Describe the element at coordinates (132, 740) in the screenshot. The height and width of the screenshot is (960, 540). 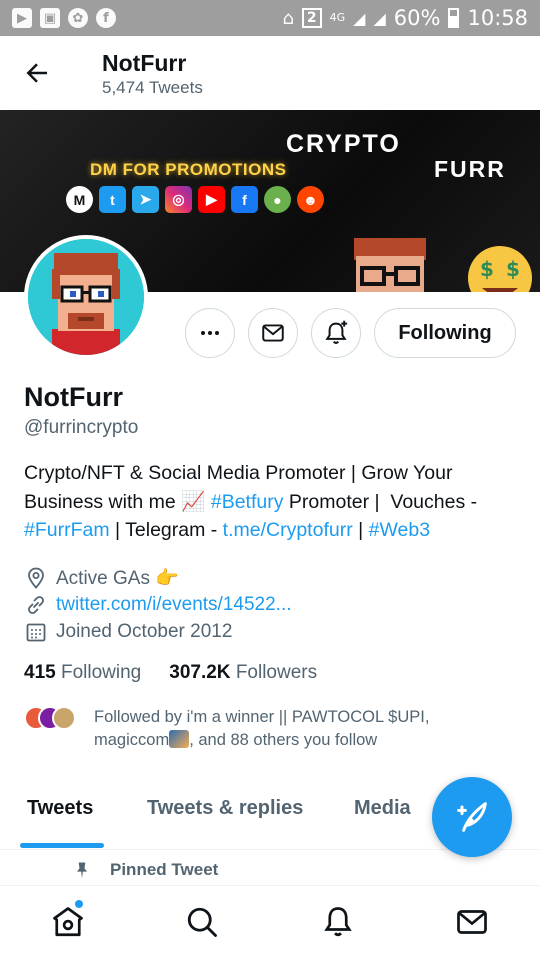
I see `followed-by-name: magiccom` at that location.